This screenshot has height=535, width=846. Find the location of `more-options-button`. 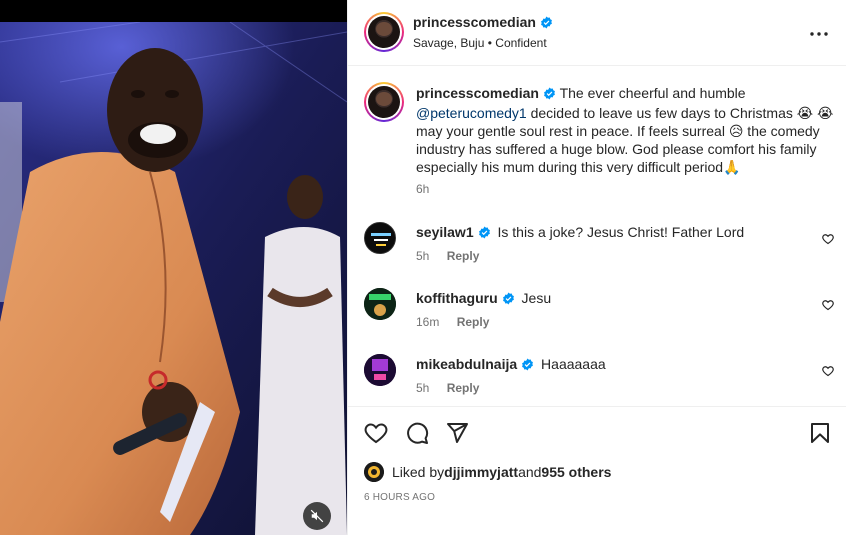

more-options-button is located at coordinates (819, 34).